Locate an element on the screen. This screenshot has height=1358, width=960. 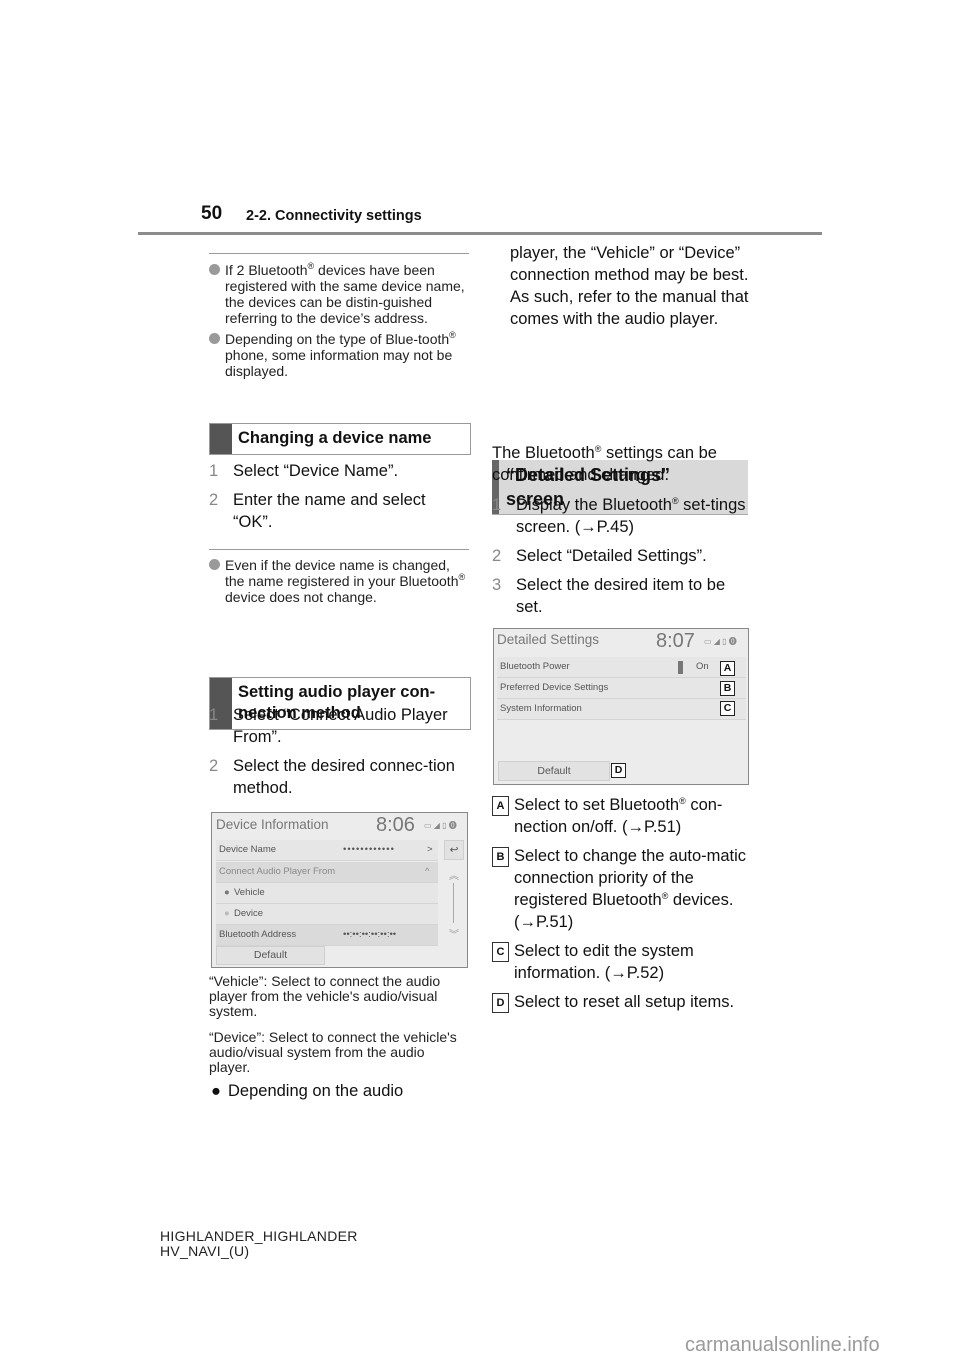
screen-clock: 8:06 is located at coordinates (395, 825).